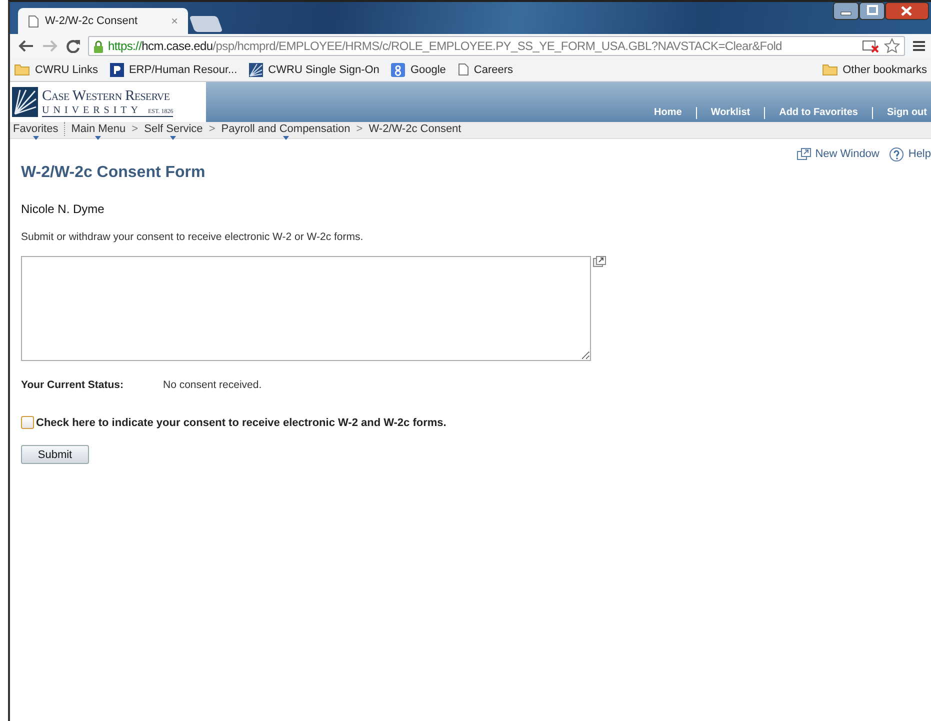 This screenshot has width=931, height=721. What do you see at coordinates (73, 46) in the screenshot?
I see `reload-icon` at bounding box center [73, 46].